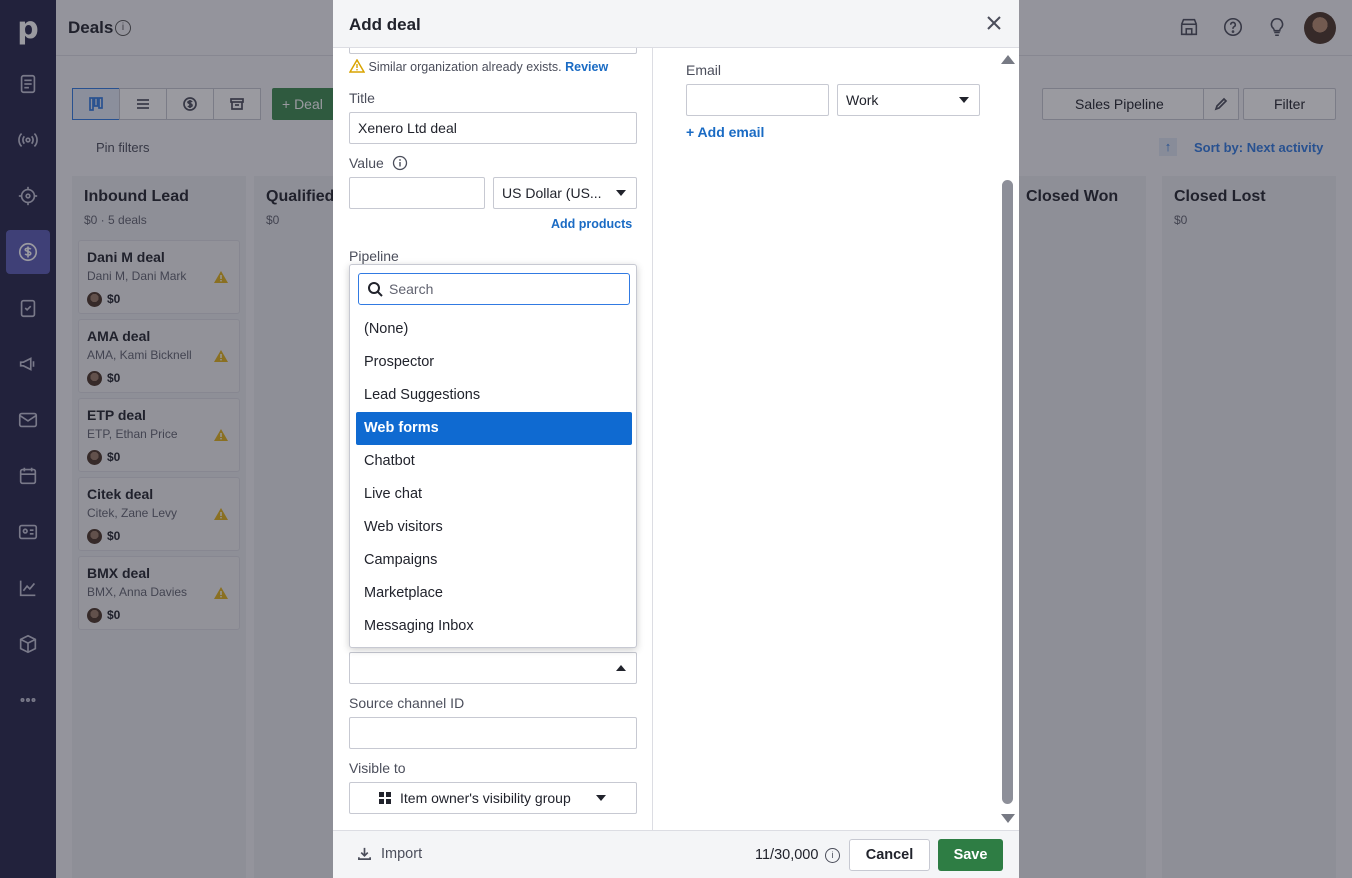 The width and height of the screenshot is (1352, 878). What do you see at coordinates (970, 855) in the screenshot?
I see `save-button: Save` at bounding box center [970, 855].